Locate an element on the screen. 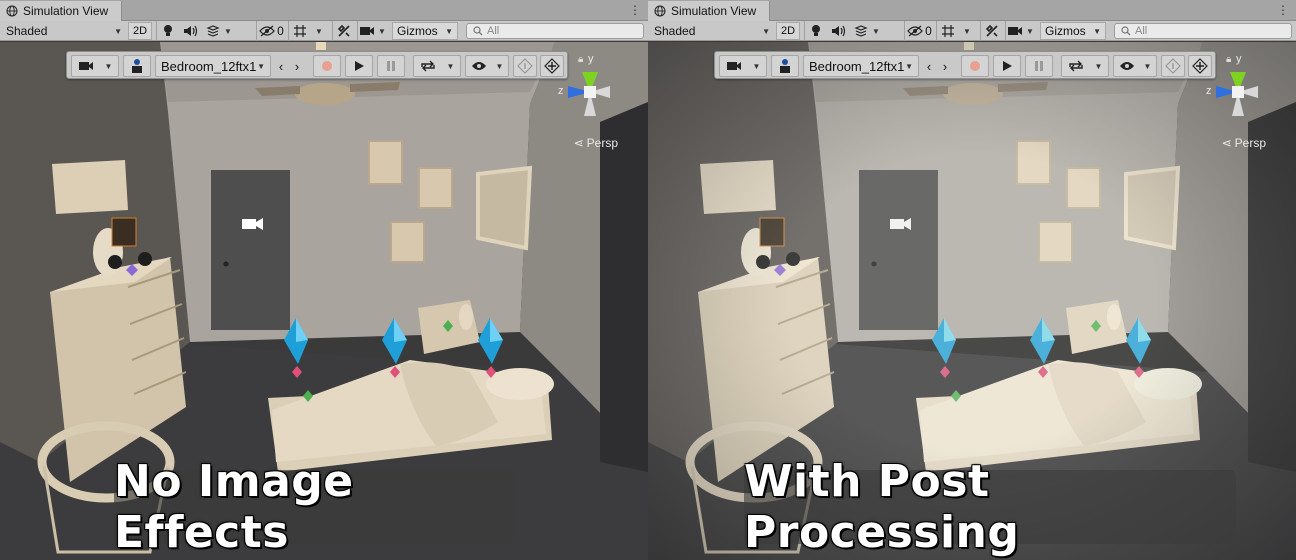  search-icon is located at coordinates (1126, 31).